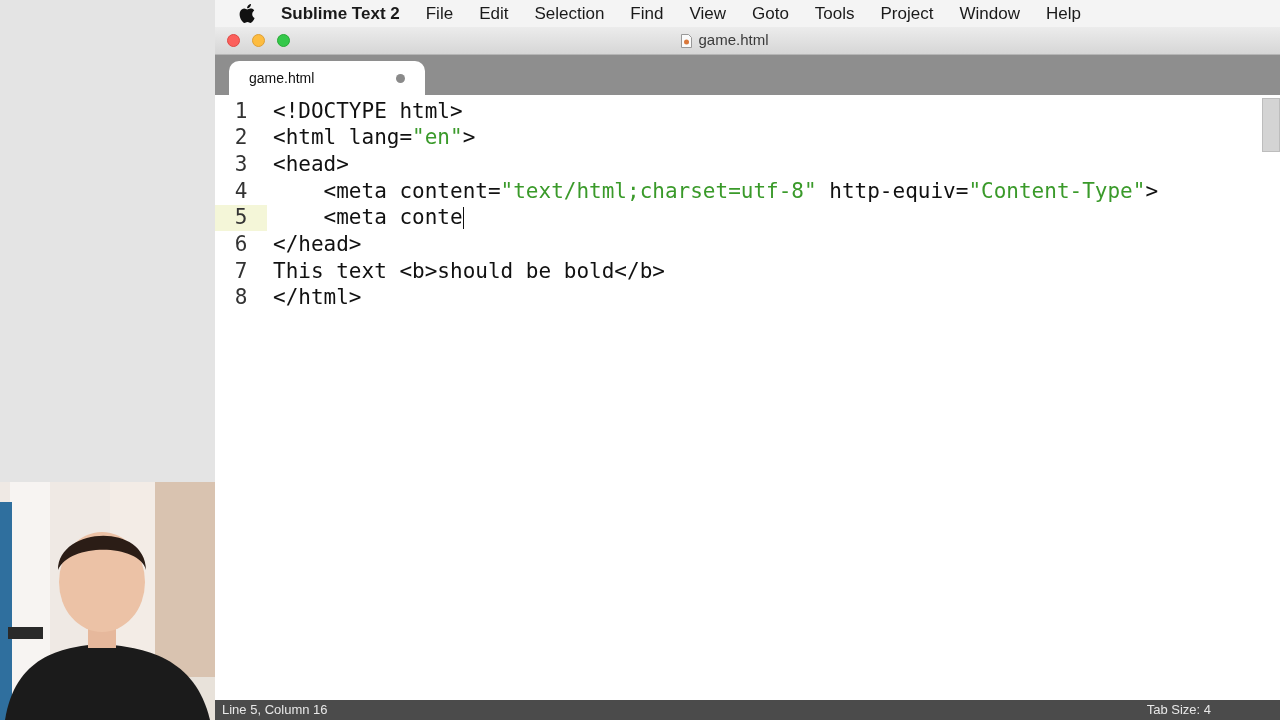 The image size is (1280, 720). What do you see at coordinates (340, 13) in the screenshot?
I see `app-menu: Sublime Text 2` at bounding box center [340, 13].